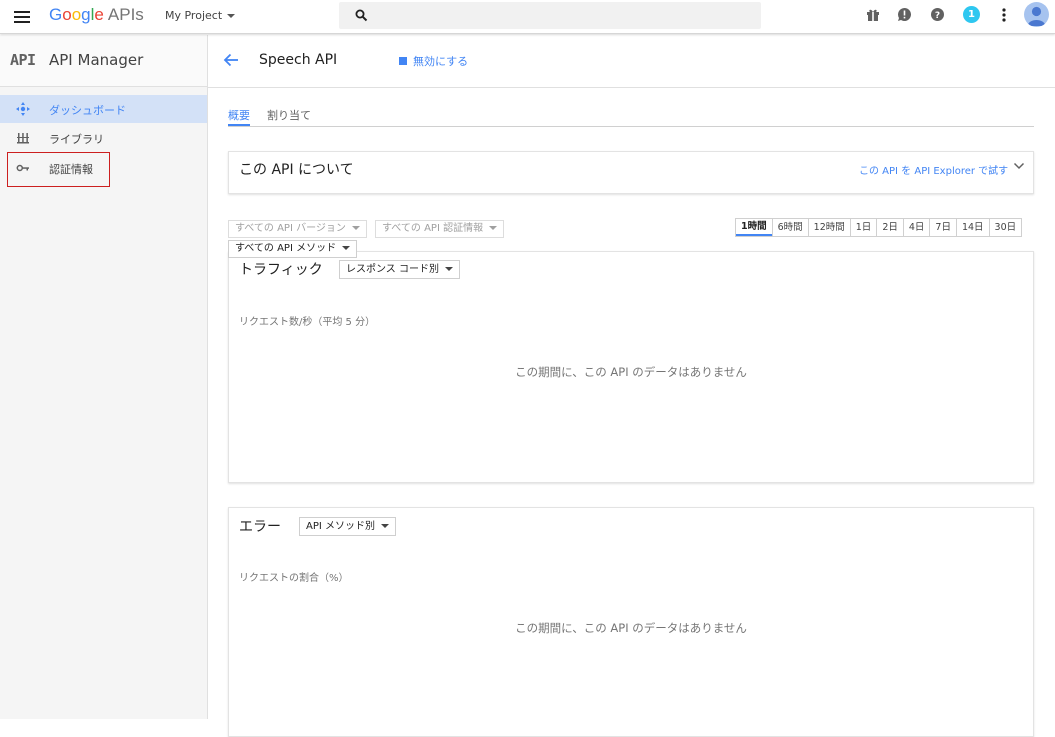  What do you see at coordinates (87, 110) in the screenshot?
I see `sidebar-item-label: ダッシュボード` at bounding box center [87, 110].